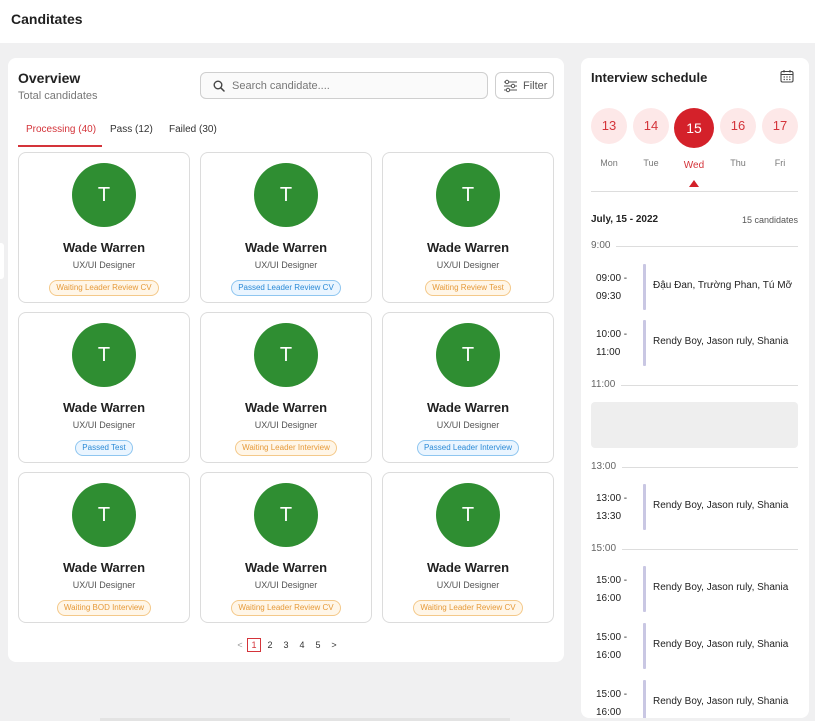  What do you see at coordinates (787, 76) in the screenshot?
I see `calendar-icon` at bounding box center [787, 76].